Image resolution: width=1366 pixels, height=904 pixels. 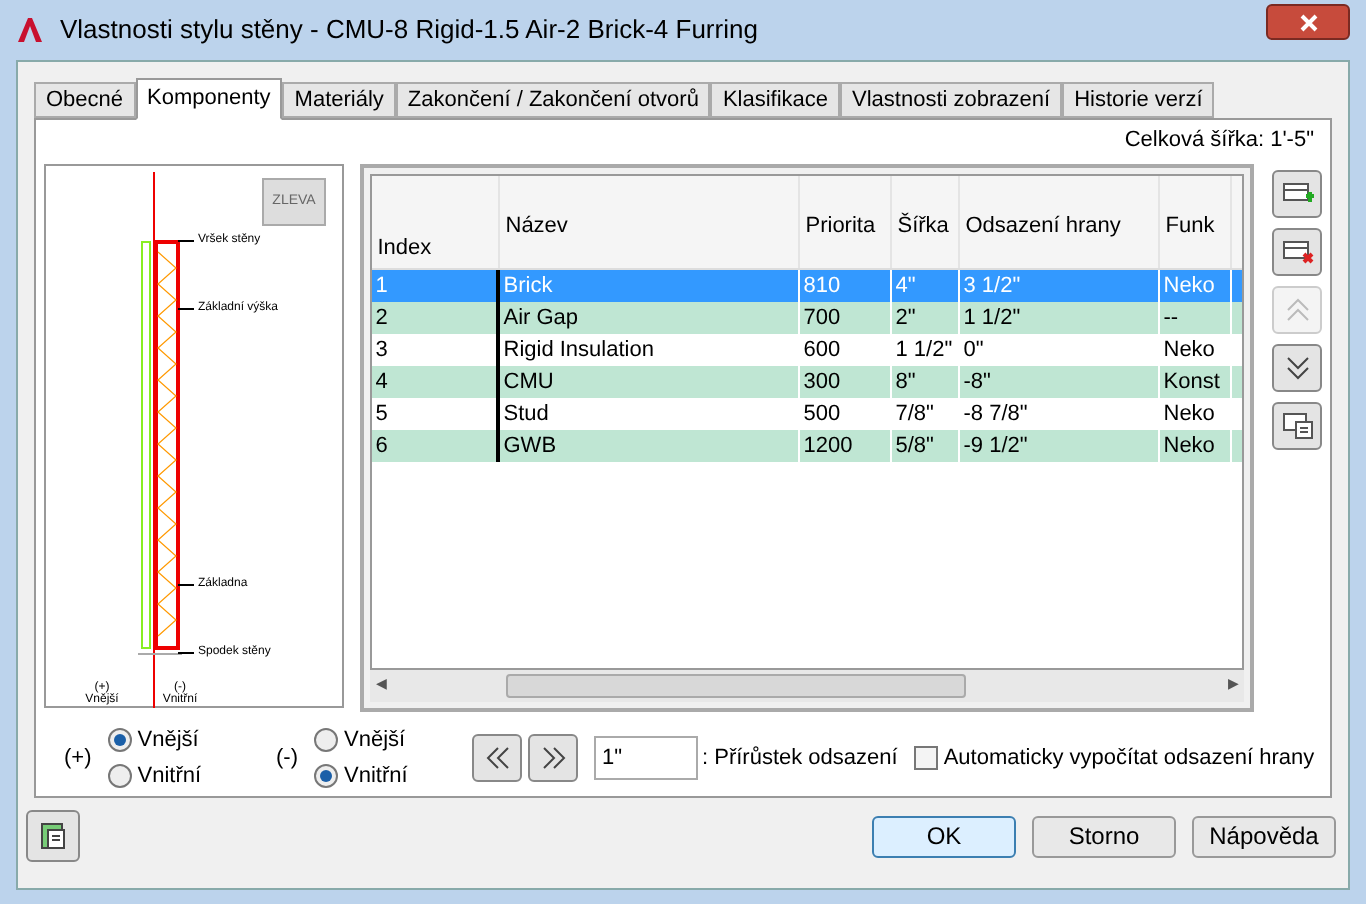 What do you see at coordinates (78, 758) in the screenshot?
I see `side-sign-label: (+)` at bounding box center [78, 758].